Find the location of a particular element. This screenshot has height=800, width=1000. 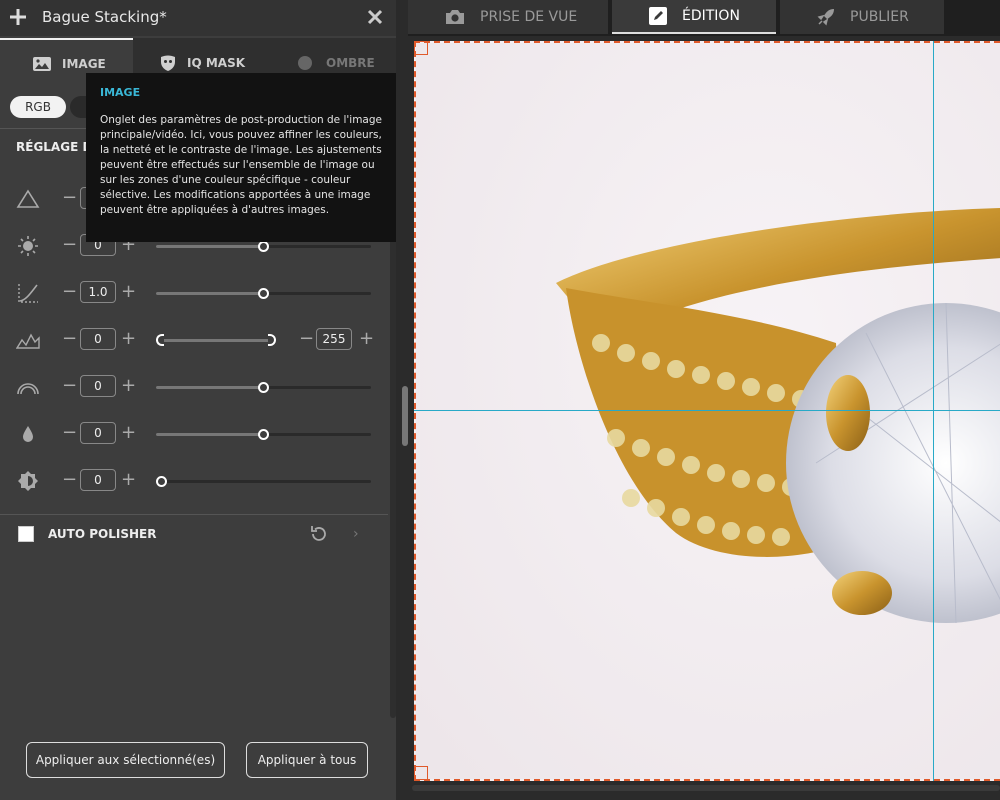

levels-icon is located at coordinates (28, 198).